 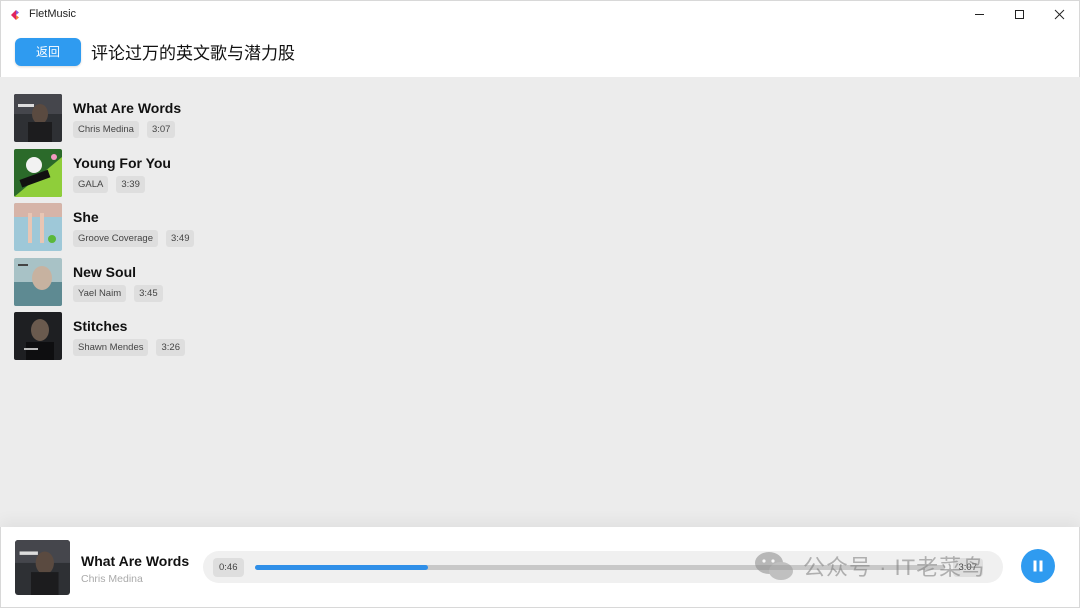 I want to click on song-item: She Groove Coverage 3:49, so click(x=108, y=230).